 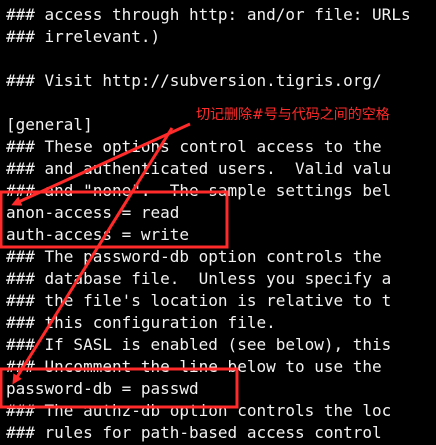 I want to click on config-line-auth-access: auth-access = write, so click(x=98, y=234).